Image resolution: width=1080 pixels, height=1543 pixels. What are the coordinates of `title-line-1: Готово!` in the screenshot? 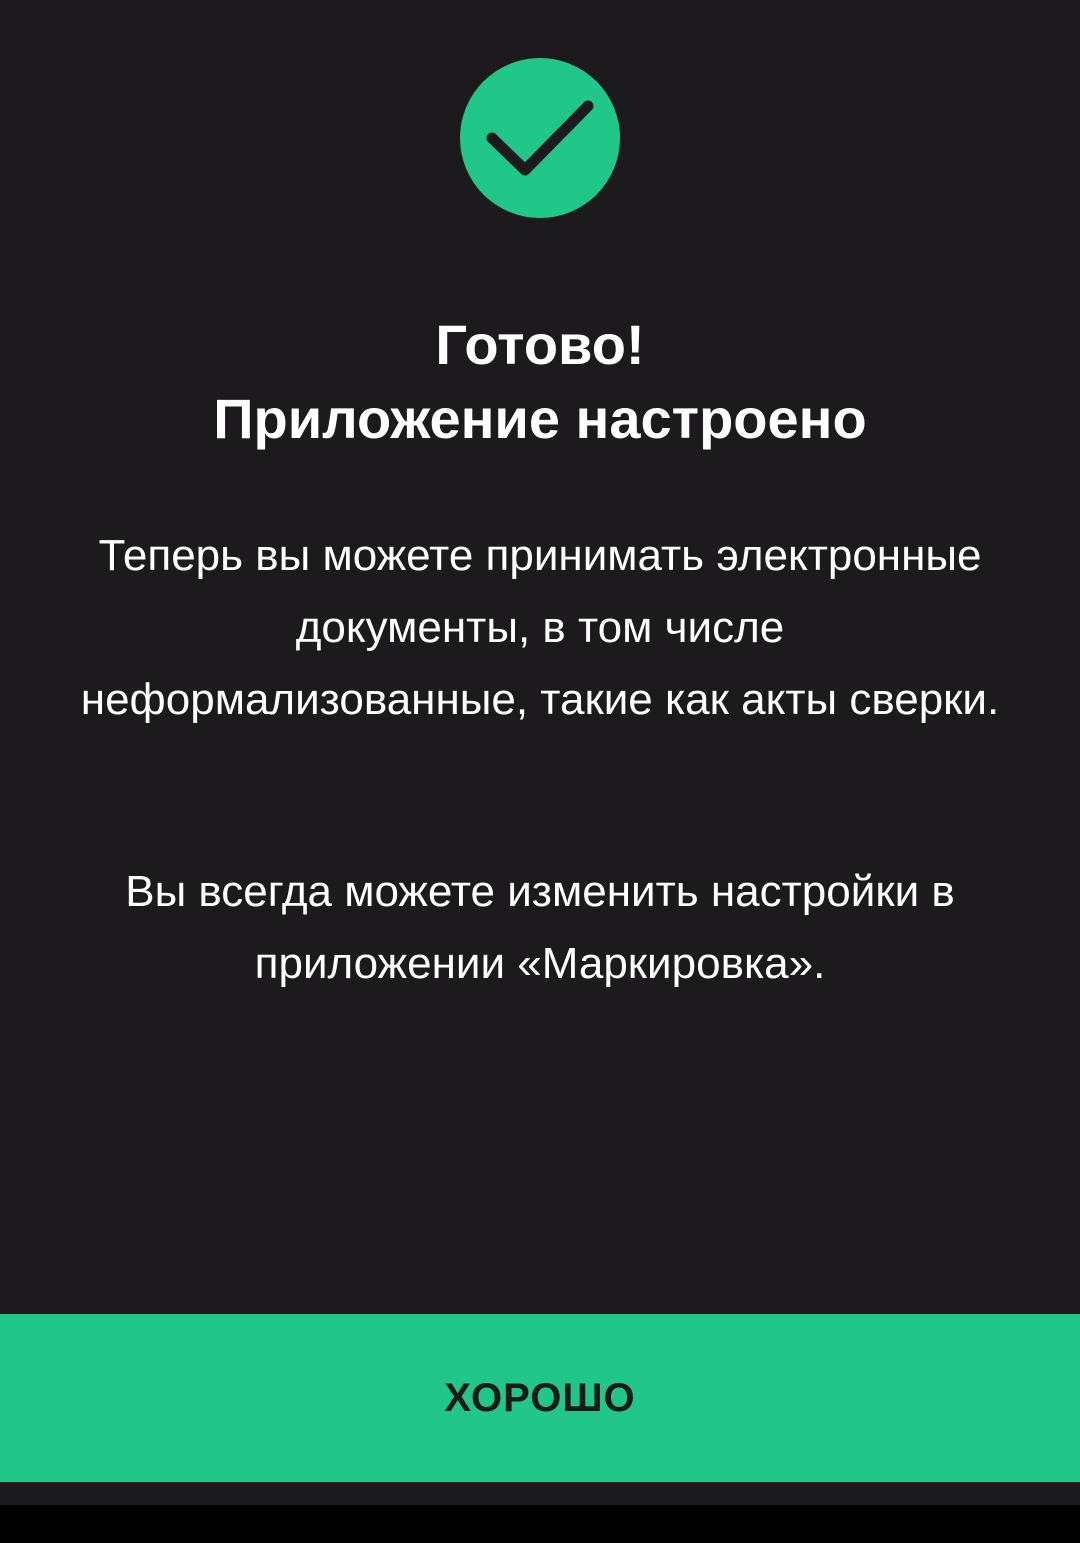 It's located at (540, 344).